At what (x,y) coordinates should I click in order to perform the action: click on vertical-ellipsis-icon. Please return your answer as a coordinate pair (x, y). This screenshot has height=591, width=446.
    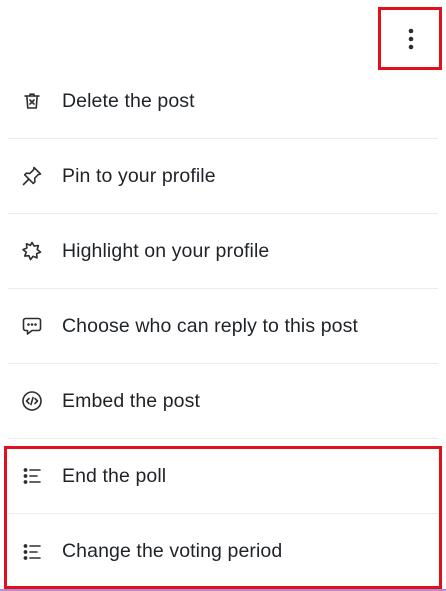
    Looking at the image, I should click on (411, 39).